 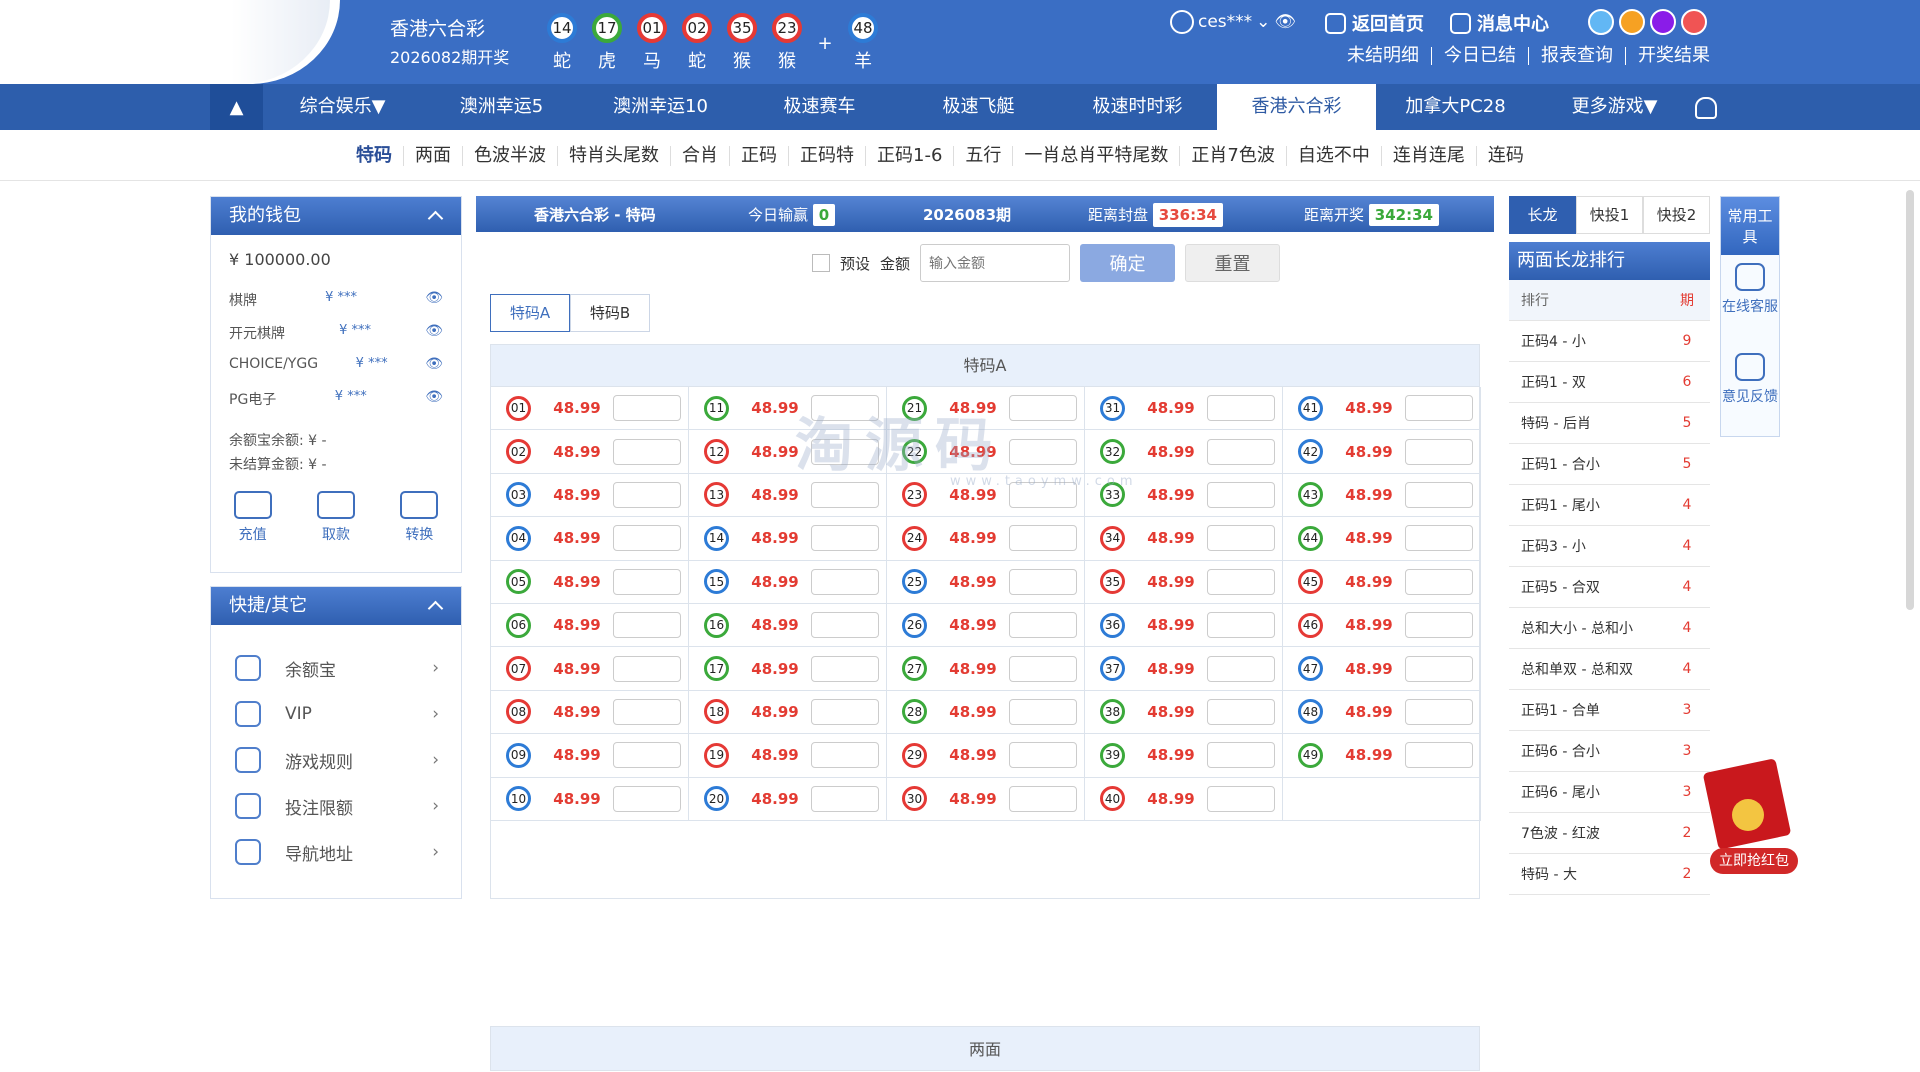 What do you see at coordinates (1383, 56) in the screenshot?
I see `unsettled-link: 未结明细` at bounding box center [1383, 56].